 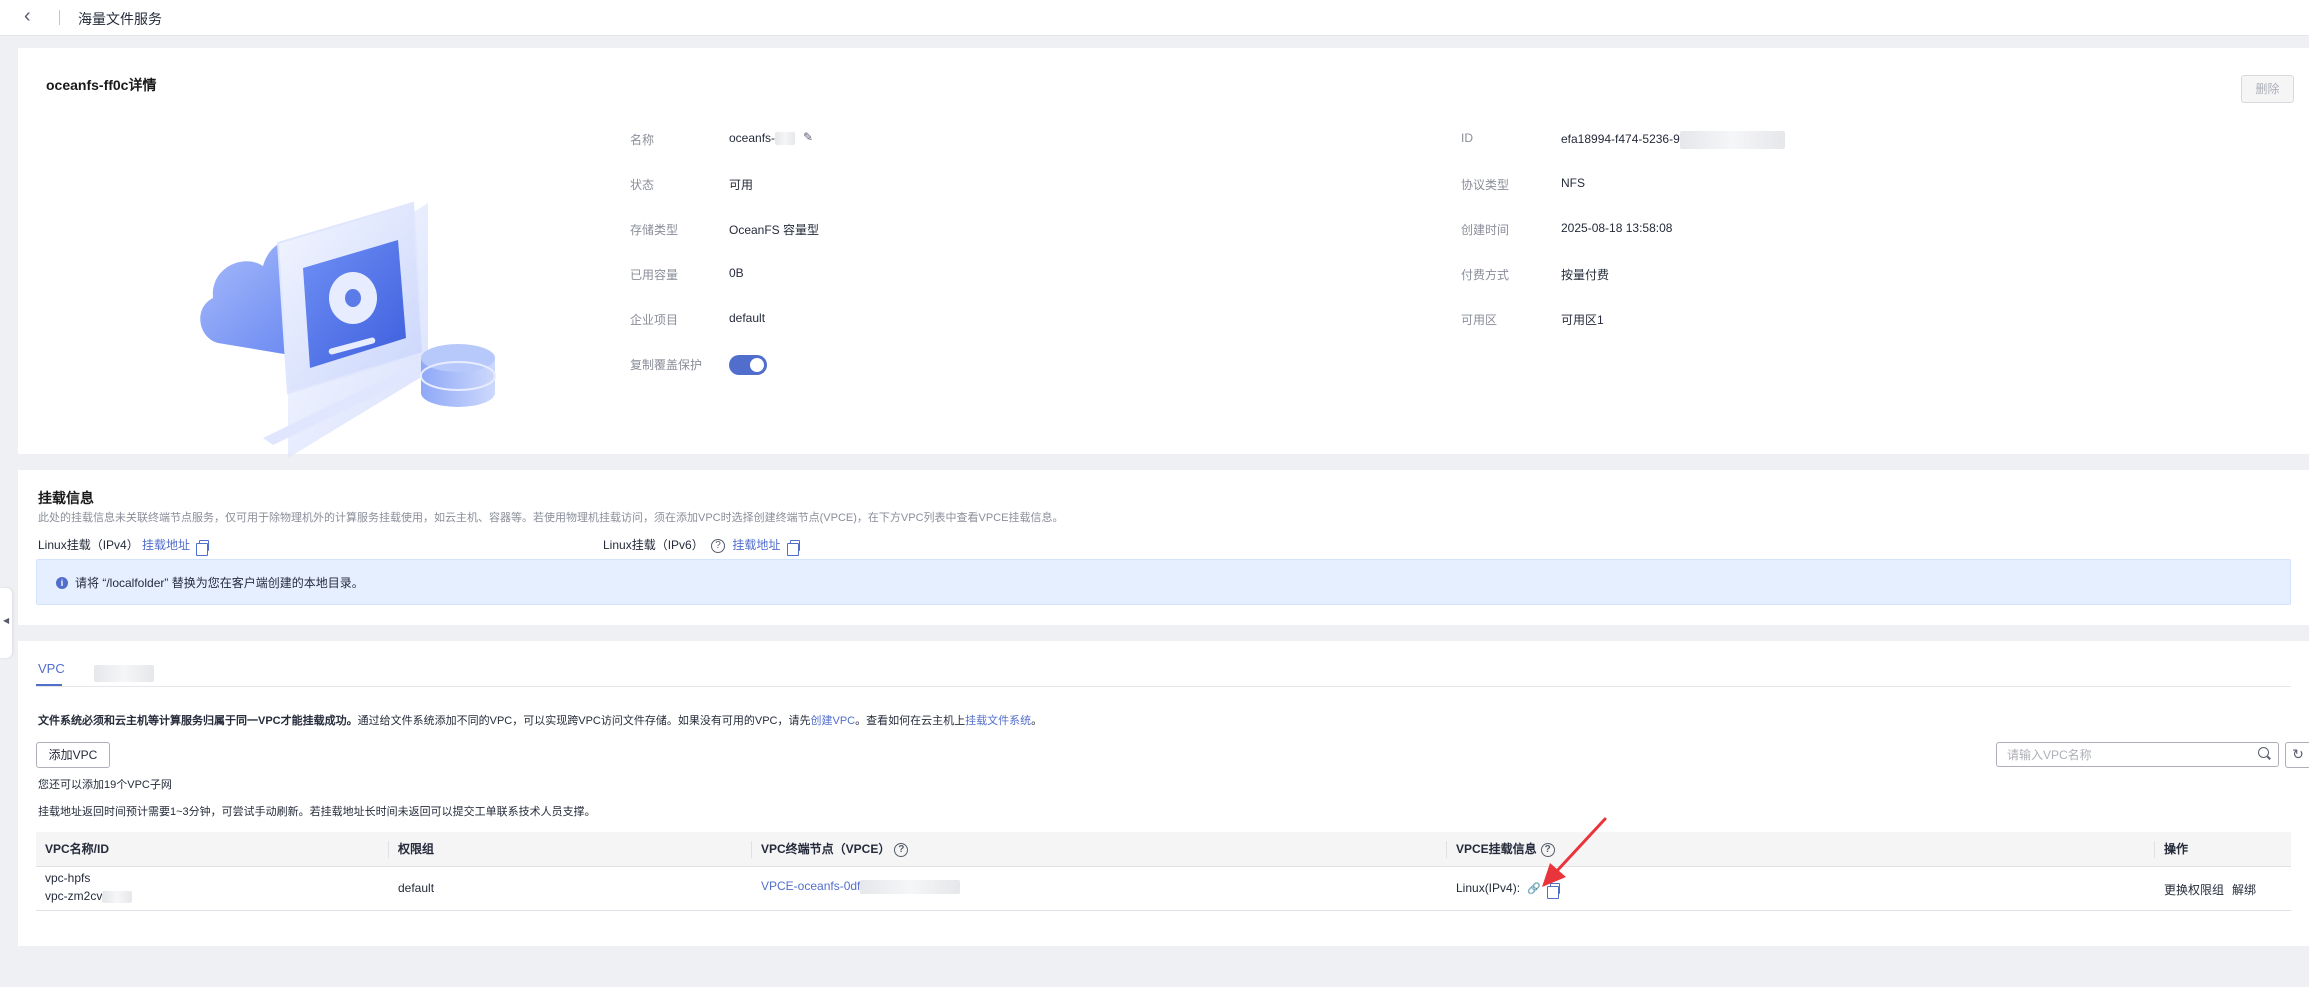 I want to click on col-vpce: VPC终端节点（VPCE）?, so click(x=836, y=849).